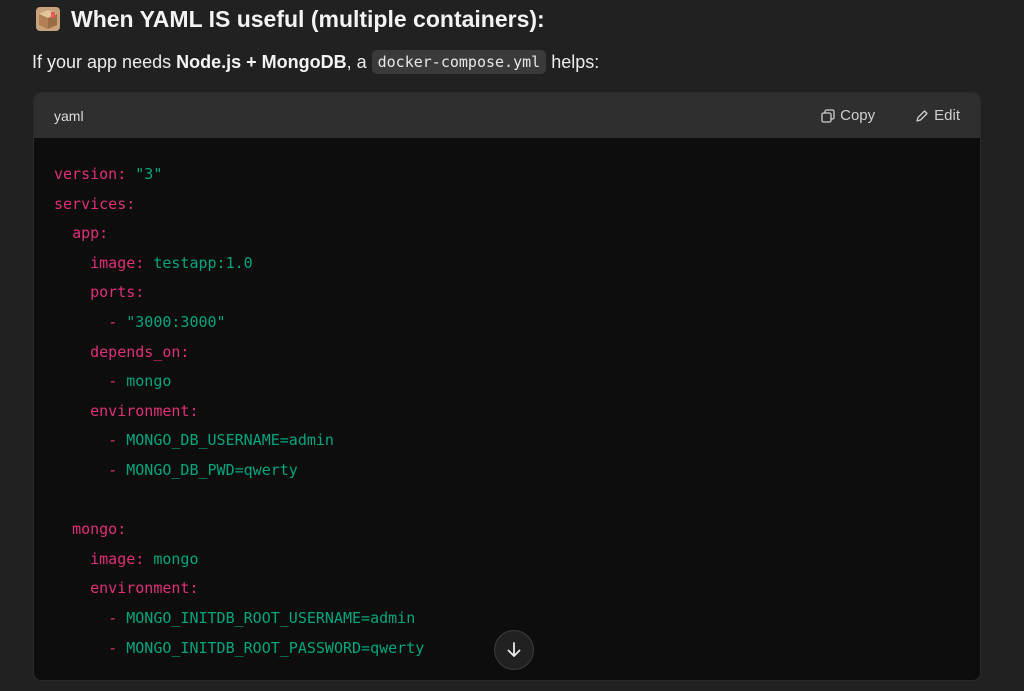 Image resolution: width=1024 pixels, height=691 pixels. Describe the element at coordinates (507, 471) in the screenshot. I see `code-line: - MONGO_DB_PWD=qwerty` at that location.